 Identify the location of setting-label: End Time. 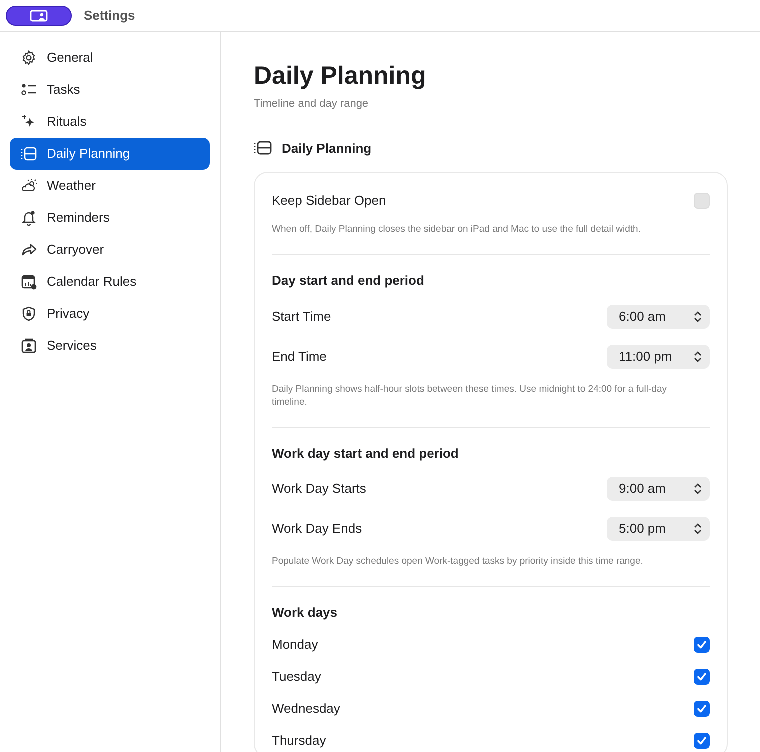
(299, 357).